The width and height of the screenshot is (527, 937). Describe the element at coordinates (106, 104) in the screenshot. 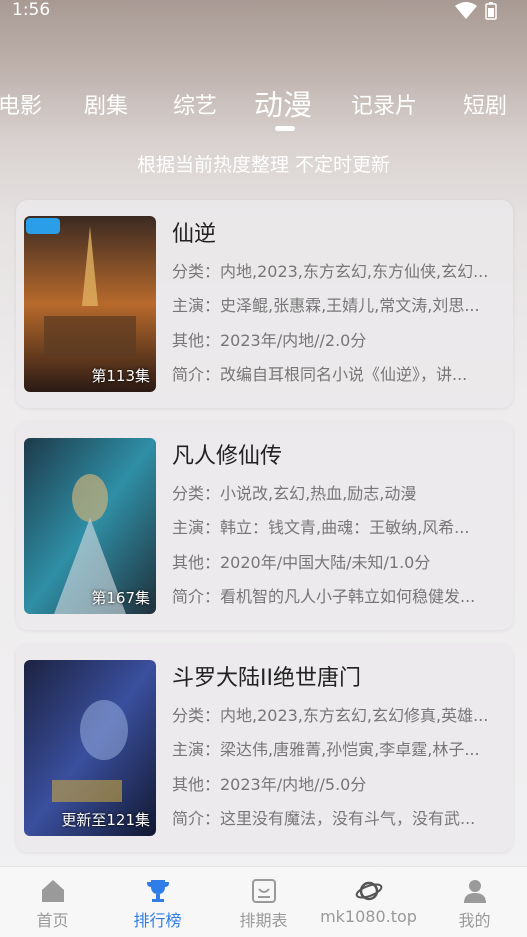

I see `tab-series: 剧集` at that location.